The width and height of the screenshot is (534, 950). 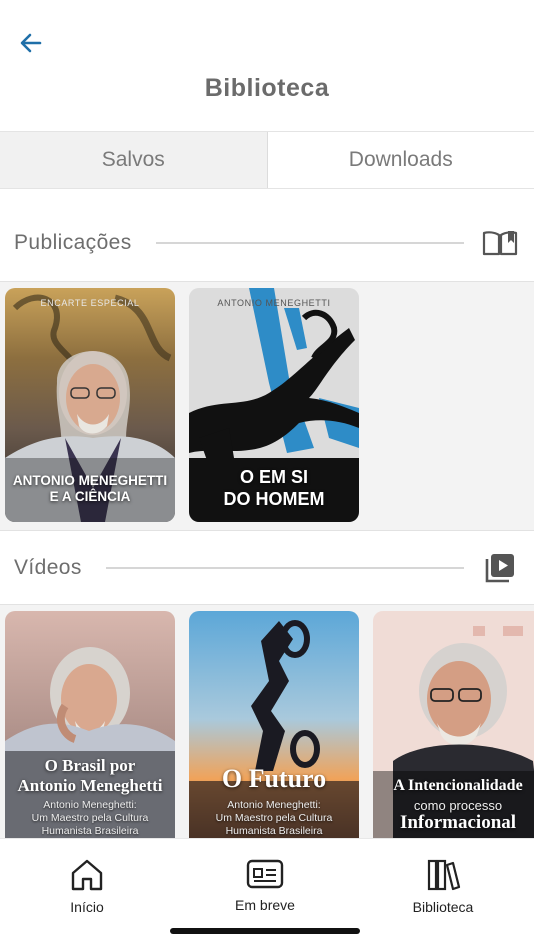 I want to click on open-book-icon, so click(x=500, y=243).